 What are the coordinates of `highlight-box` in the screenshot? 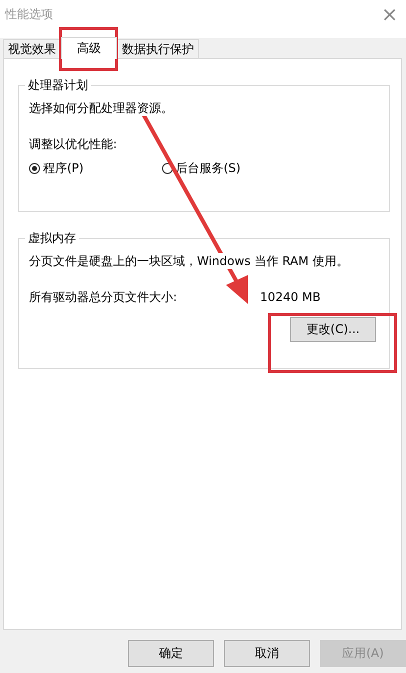 It's located at (88, 49).